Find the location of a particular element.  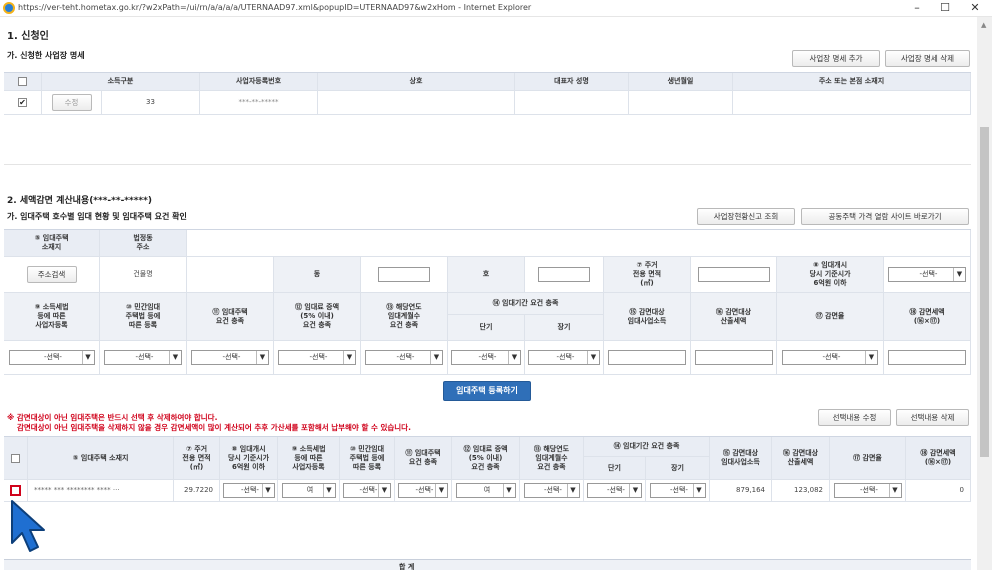

apartment-price-site-button: 공동주택 가격 열람 사이트 바로가기 is located at coordinates (885, 216).